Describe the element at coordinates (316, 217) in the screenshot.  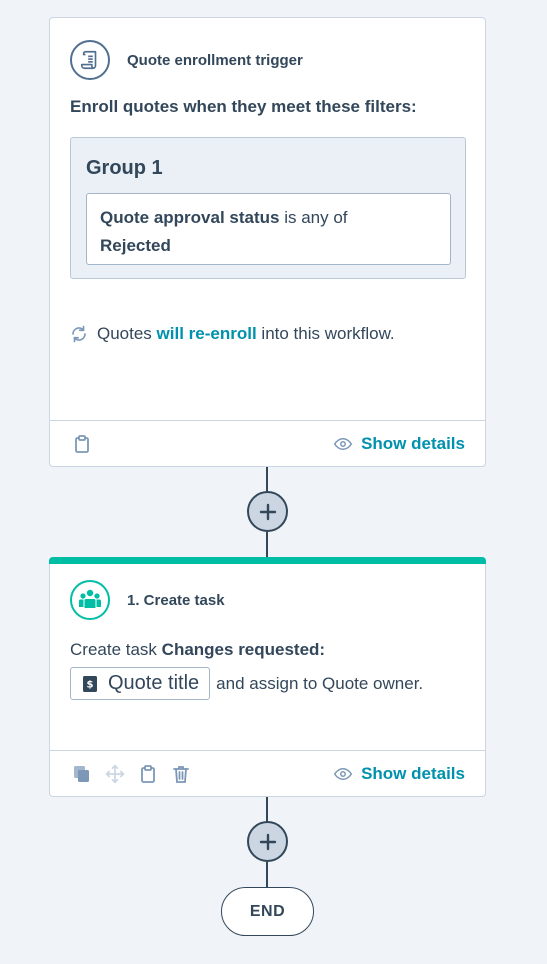
I see `filter-operator: is any of` at that location.